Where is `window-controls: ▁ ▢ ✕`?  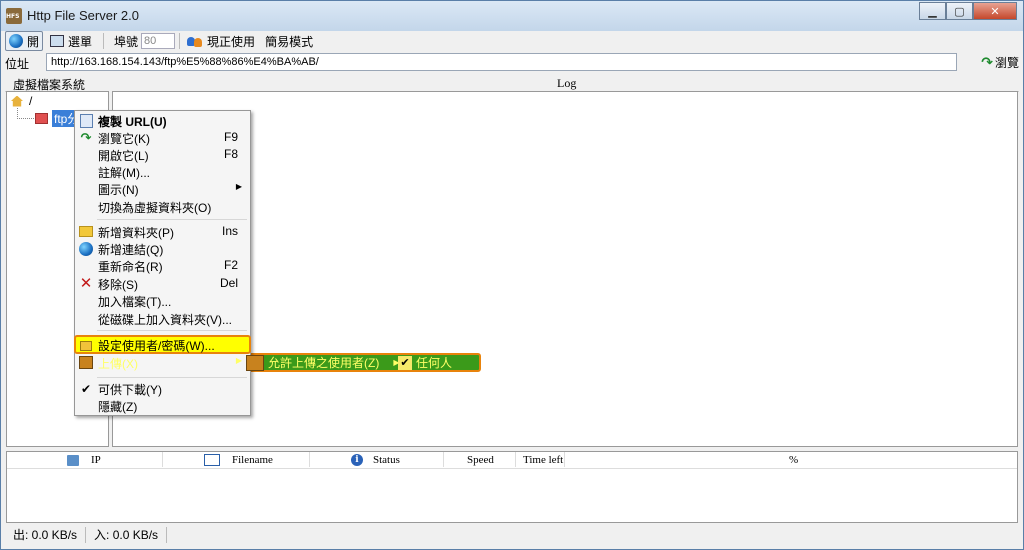 window-controls: ▁ ▢ ✕ is located at coordinates (968, 11).